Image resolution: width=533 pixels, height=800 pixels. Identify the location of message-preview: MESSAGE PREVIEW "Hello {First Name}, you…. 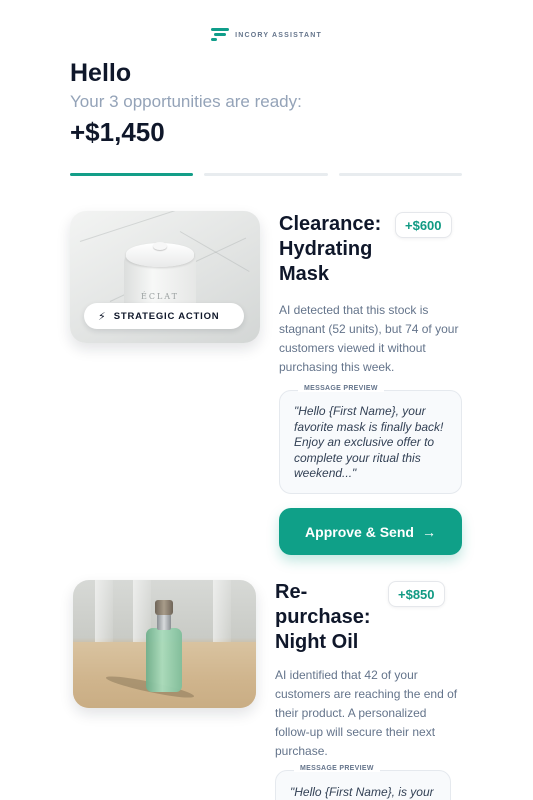
(370, 439).